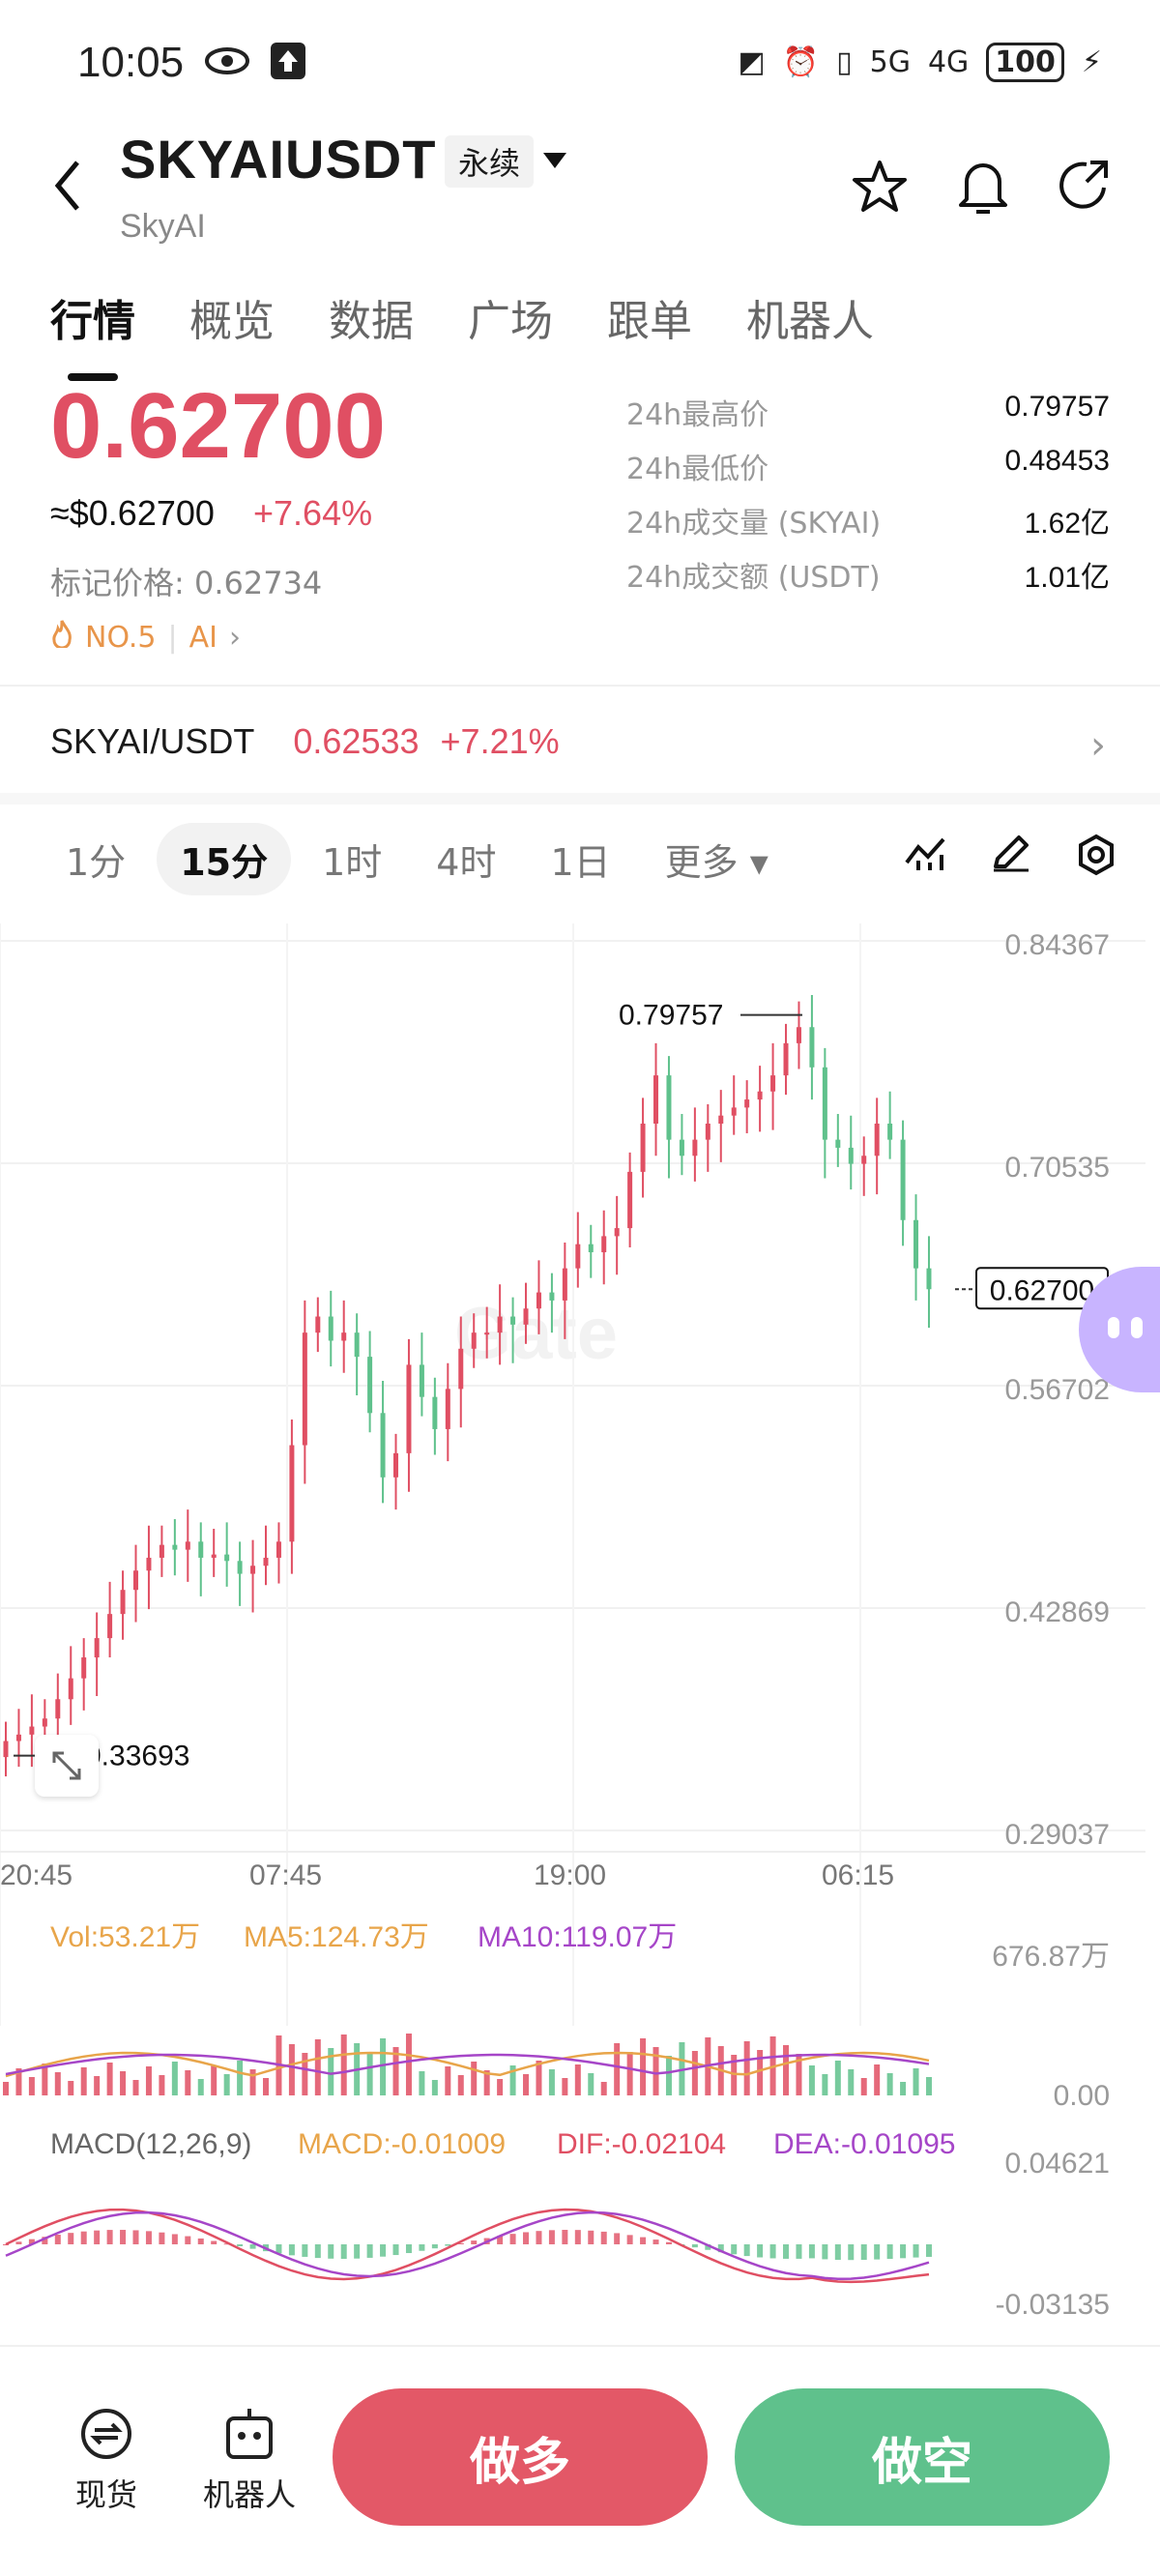 This screenshot has width=1160, height=2576. Describe the element at coordinates (1067, 524) in the screenshot. I see `stat-value-volume: 1.62亿` at that location.